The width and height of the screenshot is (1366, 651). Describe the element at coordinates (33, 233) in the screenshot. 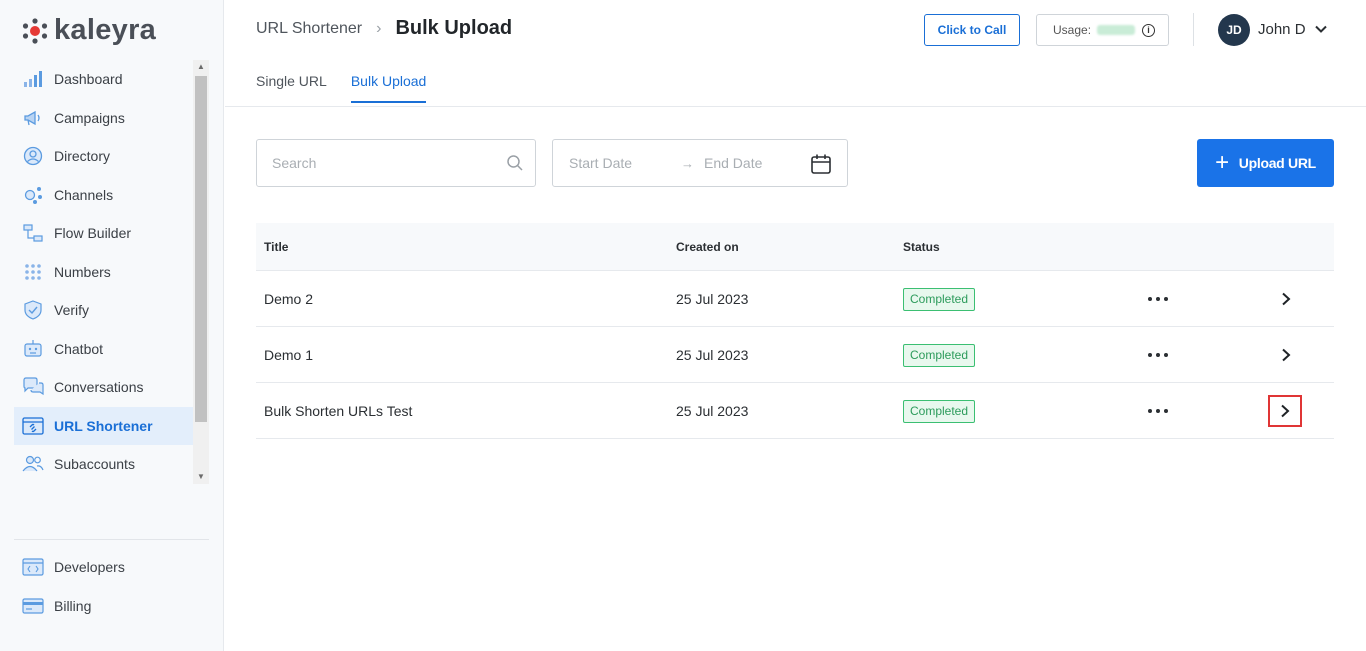

I see `flow-icon` at that location.